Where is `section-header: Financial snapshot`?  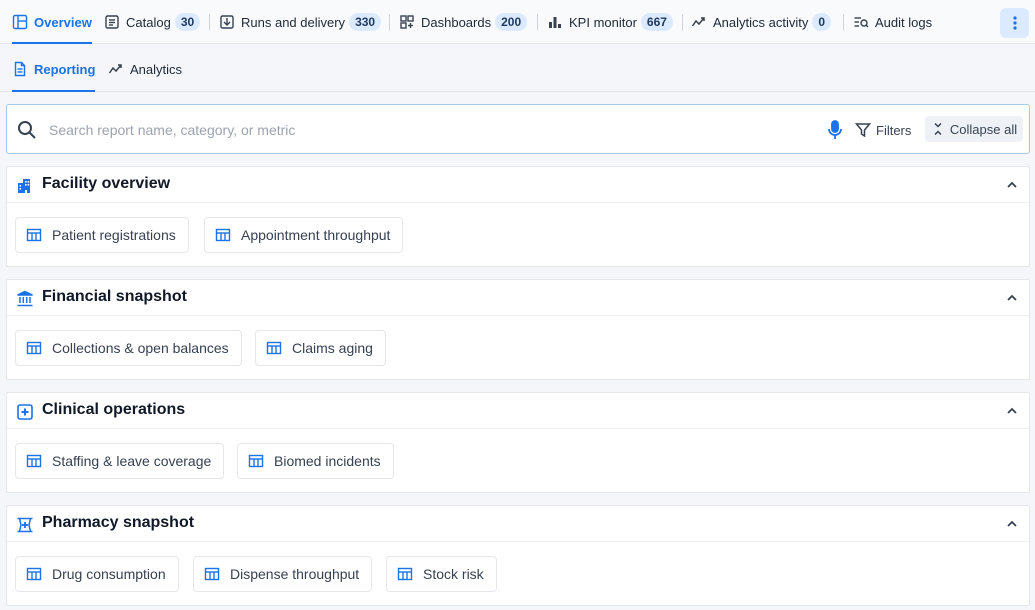 section-header: Financial snapshot is located at coordinates (518, 298).